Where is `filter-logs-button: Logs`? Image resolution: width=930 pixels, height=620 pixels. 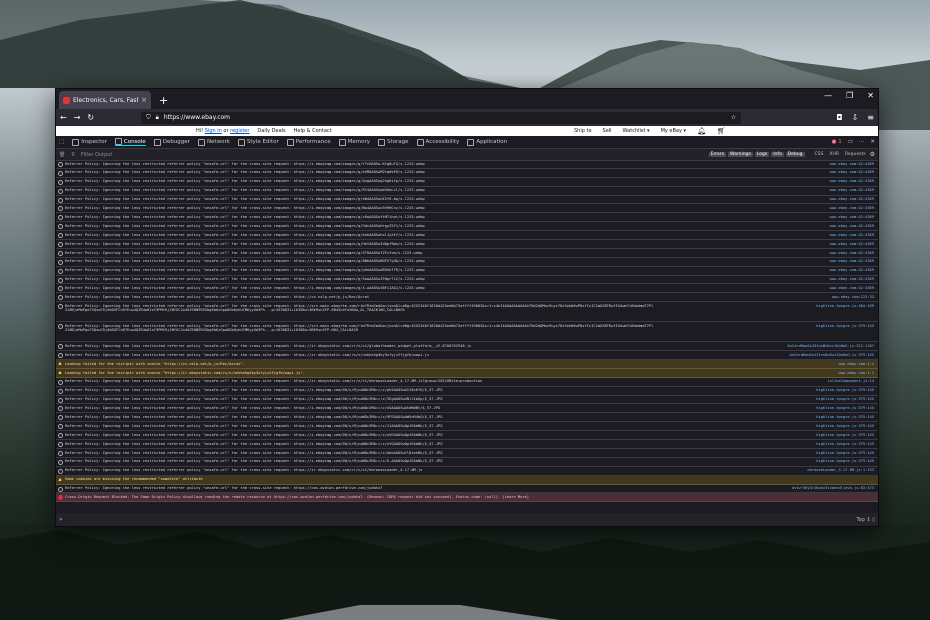 filter-logs-button: Logs is located at coordinates (762, 154).